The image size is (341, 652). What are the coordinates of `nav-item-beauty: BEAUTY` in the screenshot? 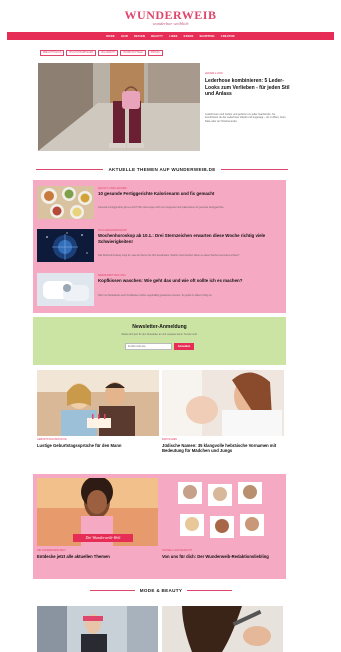 It's located at (157, 36).